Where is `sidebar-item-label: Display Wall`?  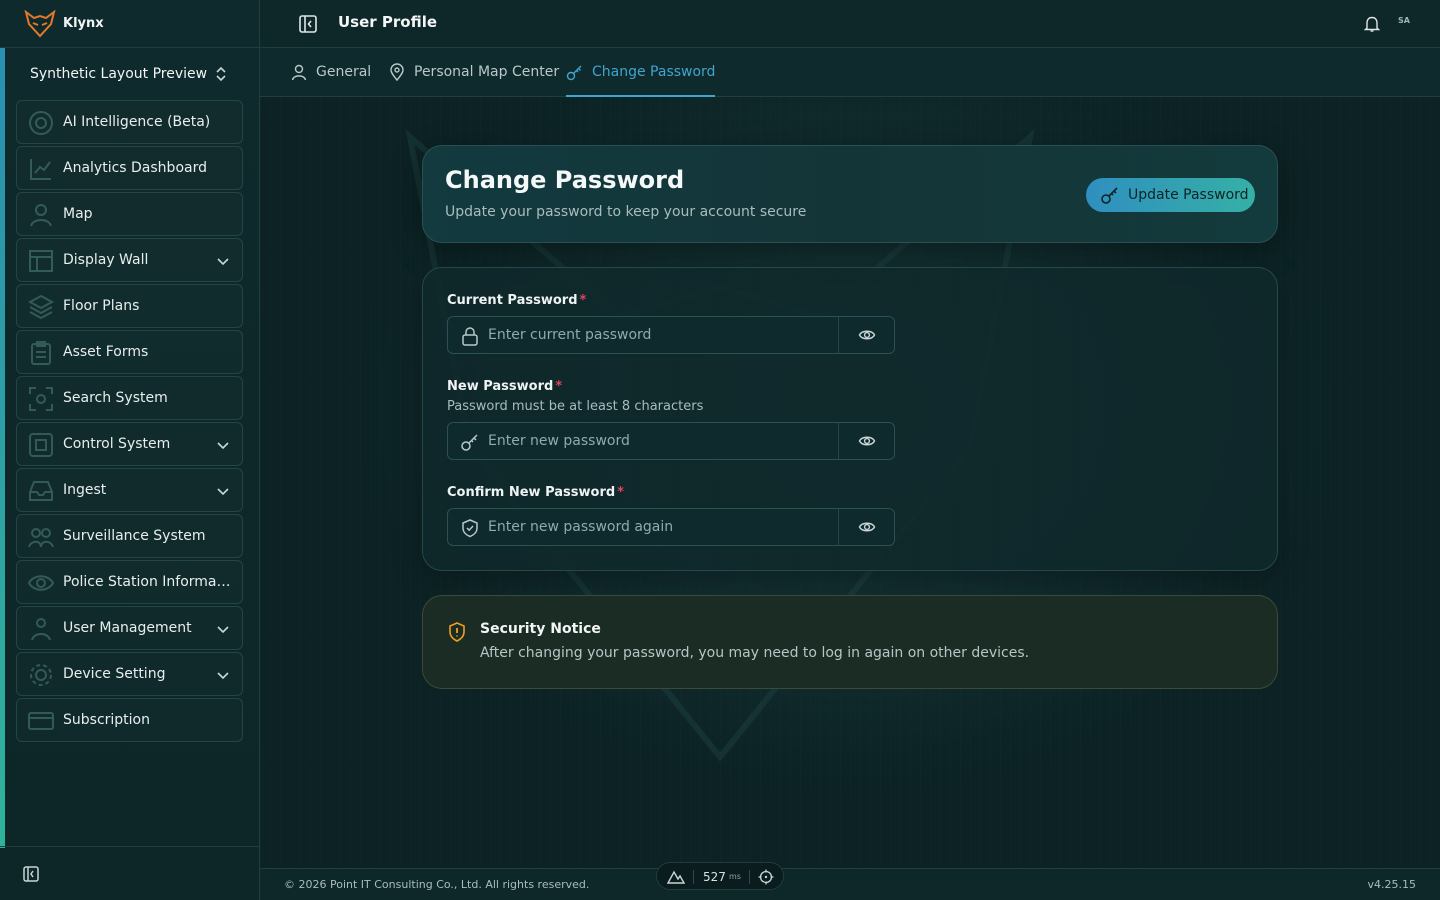 sidebar-item-label: Display Wall is located at coordinates (106, 260).